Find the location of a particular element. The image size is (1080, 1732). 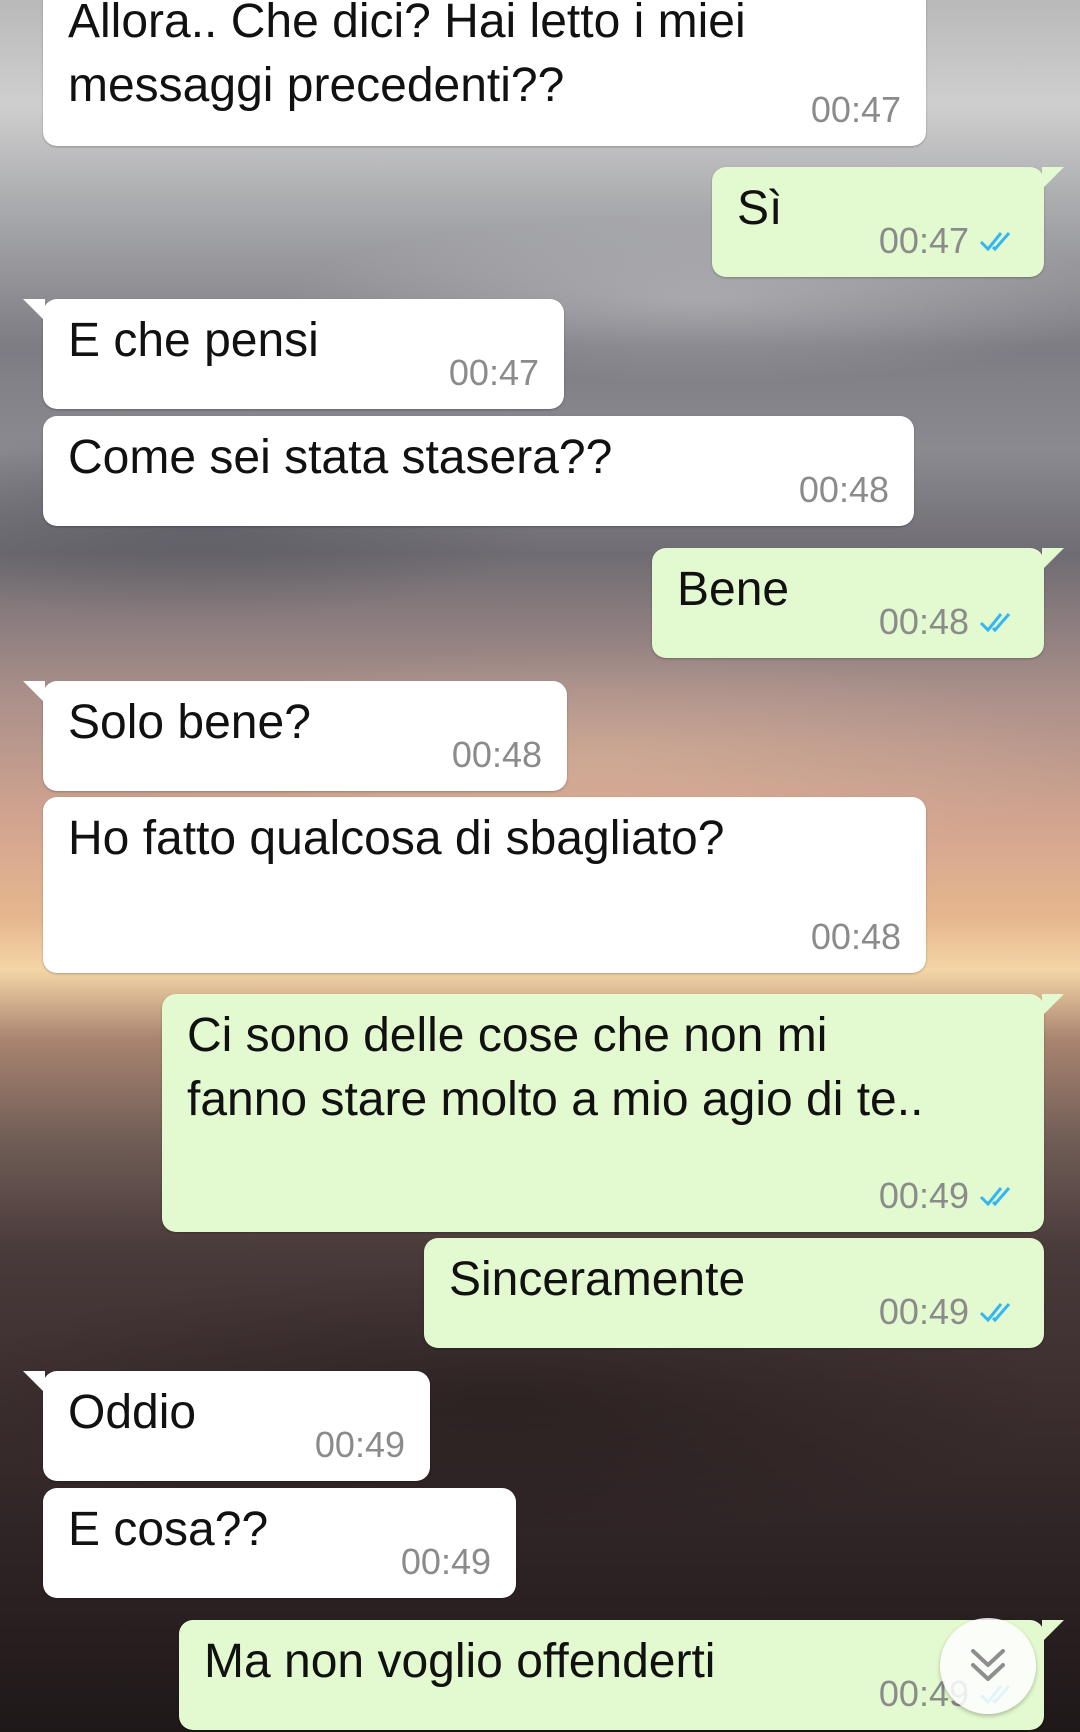

message-text: Come sei stata stasera?? is located at coordinates (340, 457).